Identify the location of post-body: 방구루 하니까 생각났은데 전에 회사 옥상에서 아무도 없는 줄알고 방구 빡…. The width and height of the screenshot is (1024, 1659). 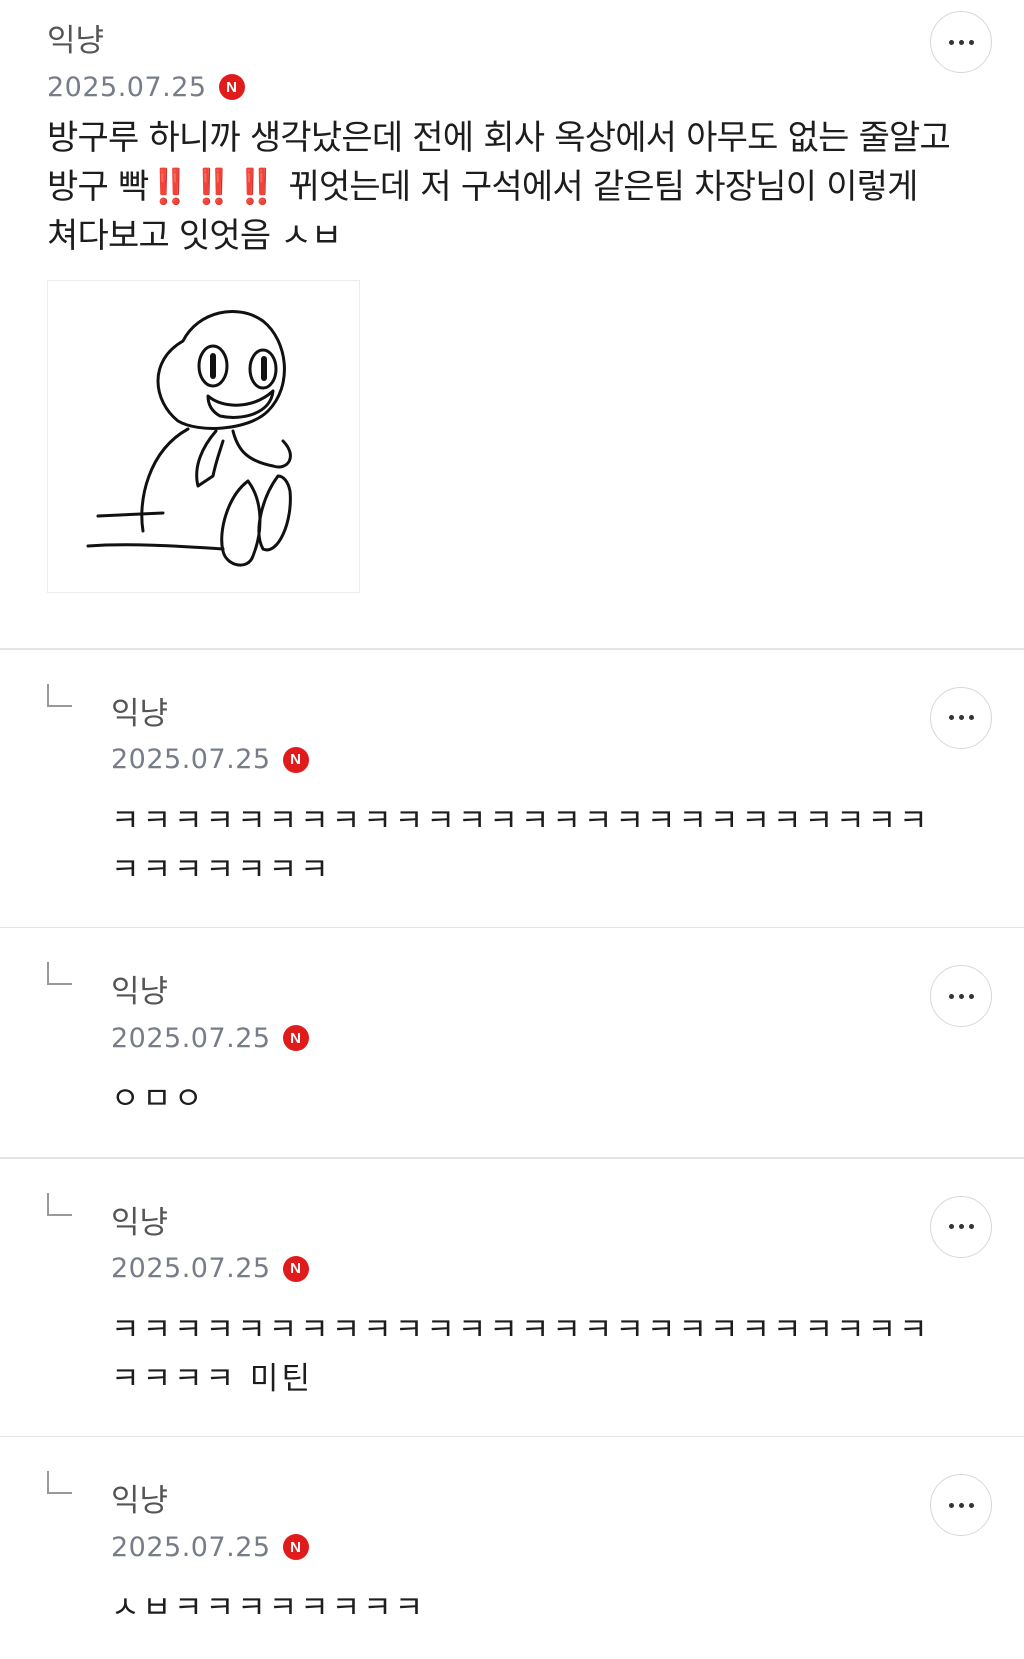
(535, 187).